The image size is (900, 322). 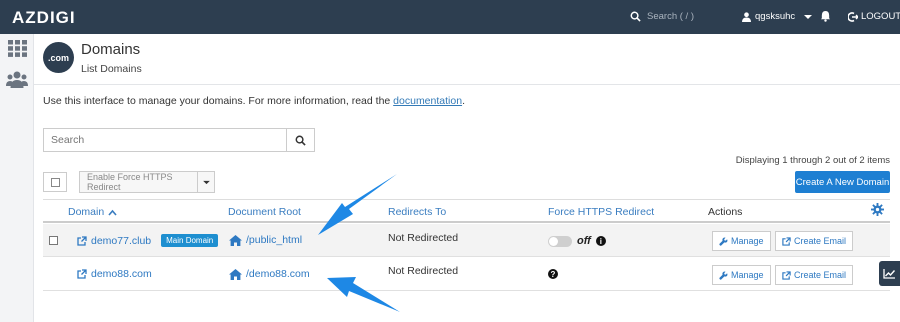 What do you see at coordinates (746, 16) in the screenshot?
I see `user-icon` at bounding box center [746, 16].